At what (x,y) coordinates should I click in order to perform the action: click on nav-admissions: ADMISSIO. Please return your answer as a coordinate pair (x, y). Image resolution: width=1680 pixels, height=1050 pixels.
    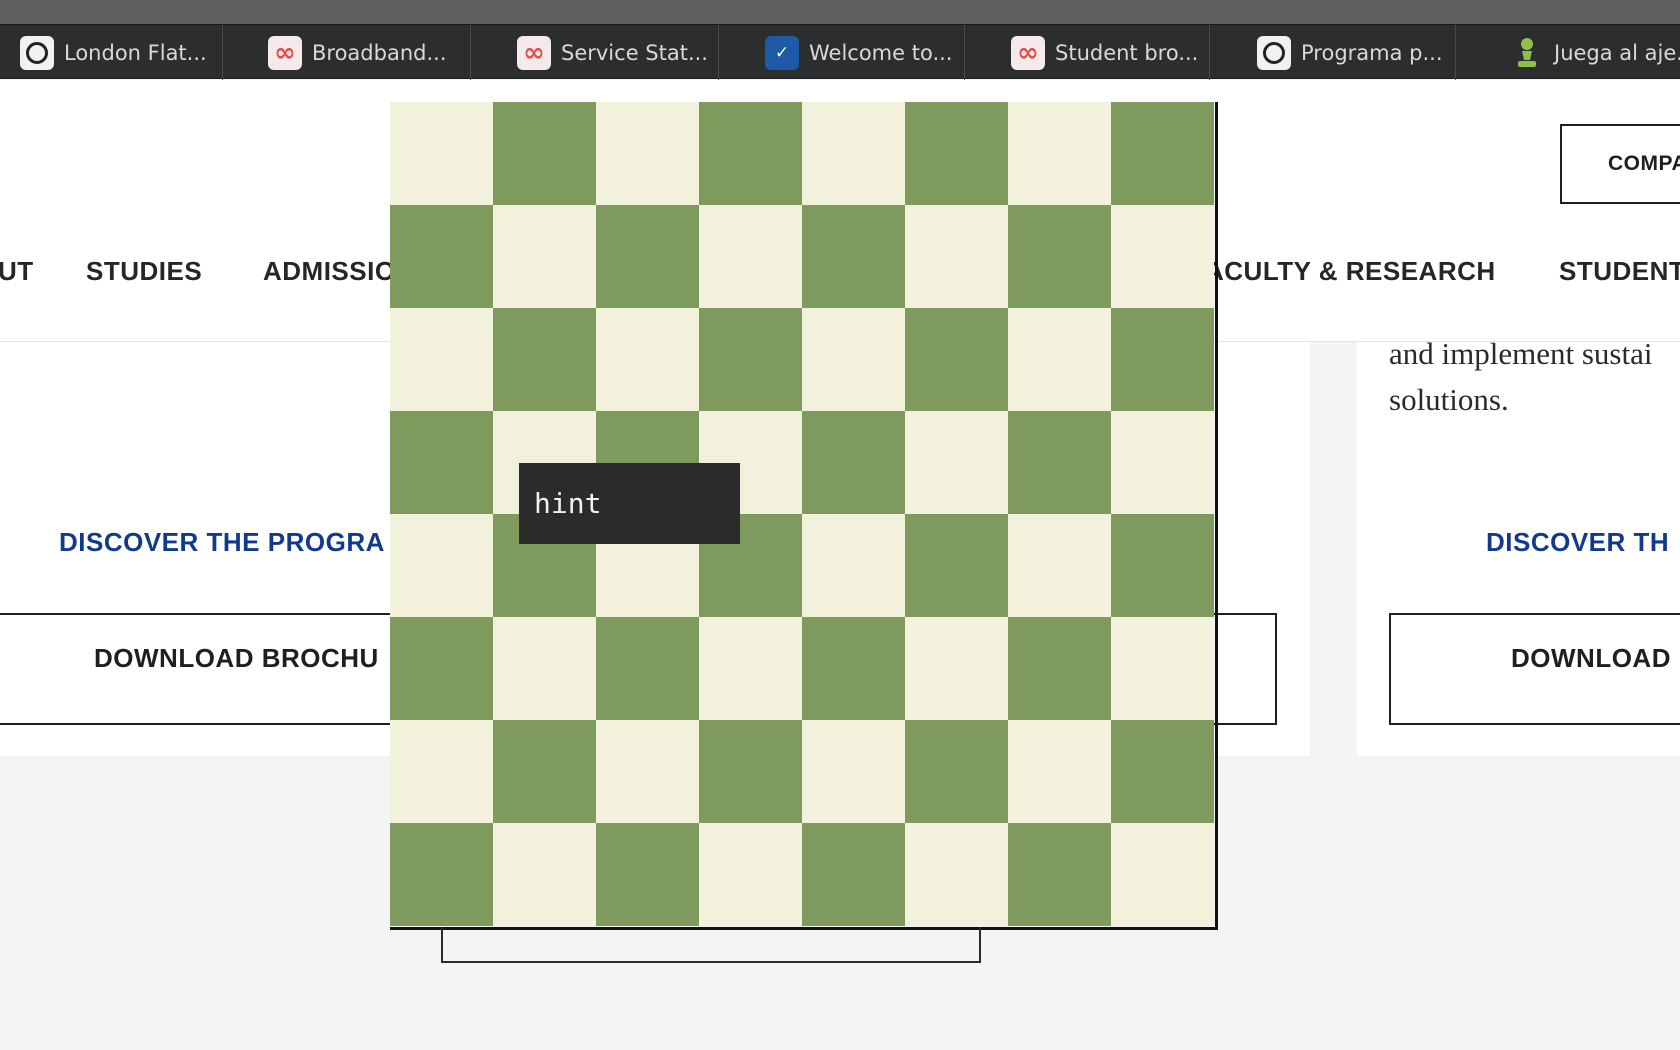
    Looking at the image, I should click on (329, 271).